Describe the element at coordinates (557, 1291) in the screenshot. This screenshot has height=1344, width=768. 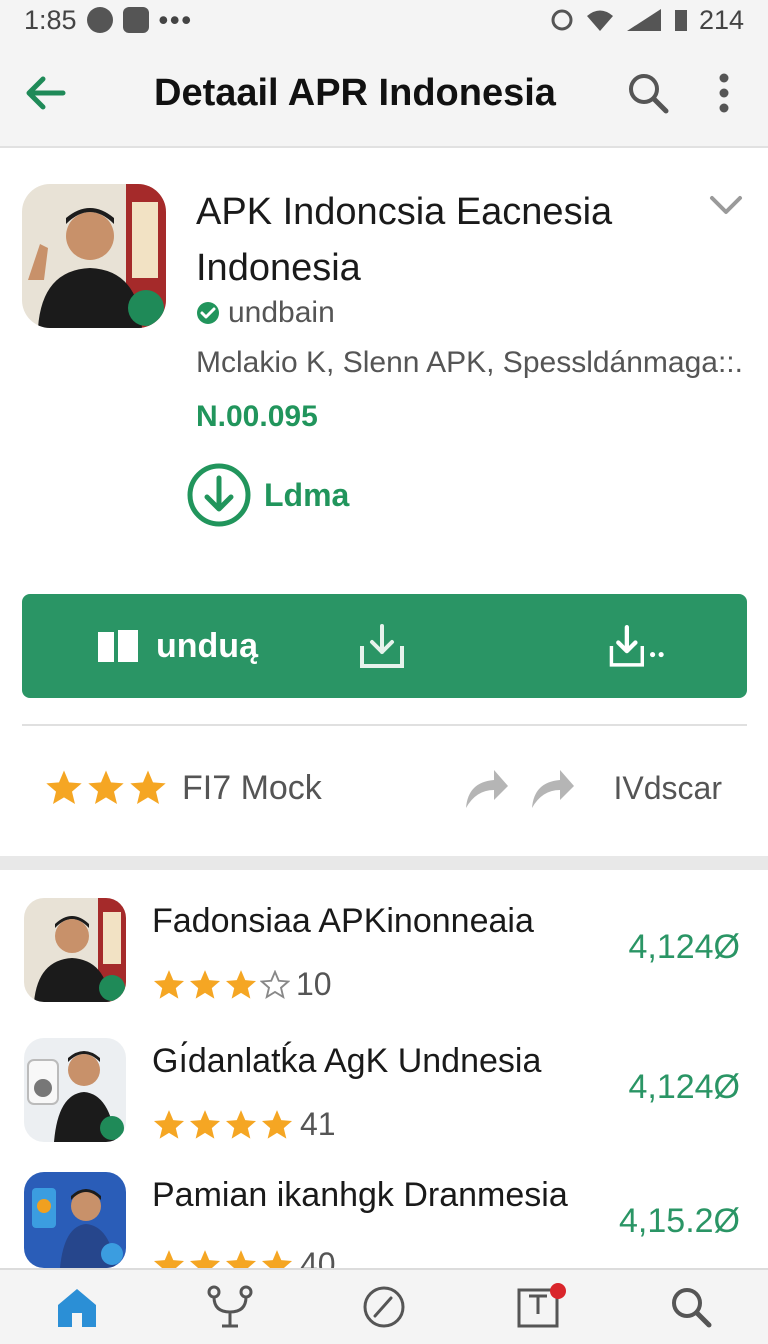
I see `notification-badge` at that location.